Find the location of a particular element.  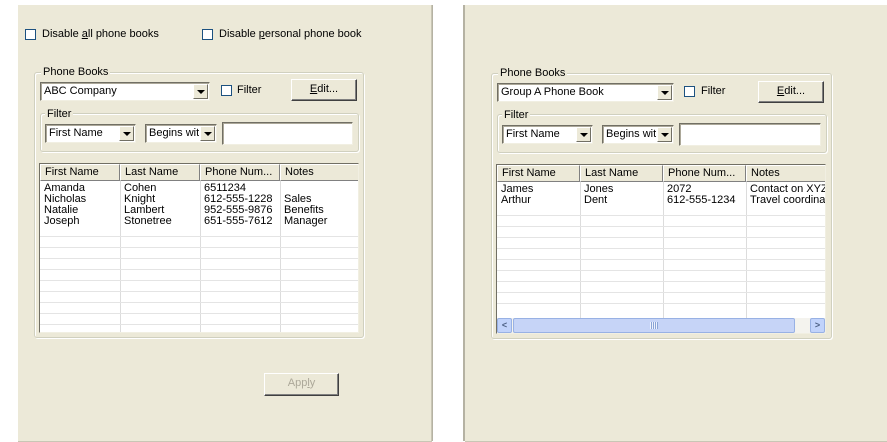

table-cell: Jones is located at coordinates (621, 189).